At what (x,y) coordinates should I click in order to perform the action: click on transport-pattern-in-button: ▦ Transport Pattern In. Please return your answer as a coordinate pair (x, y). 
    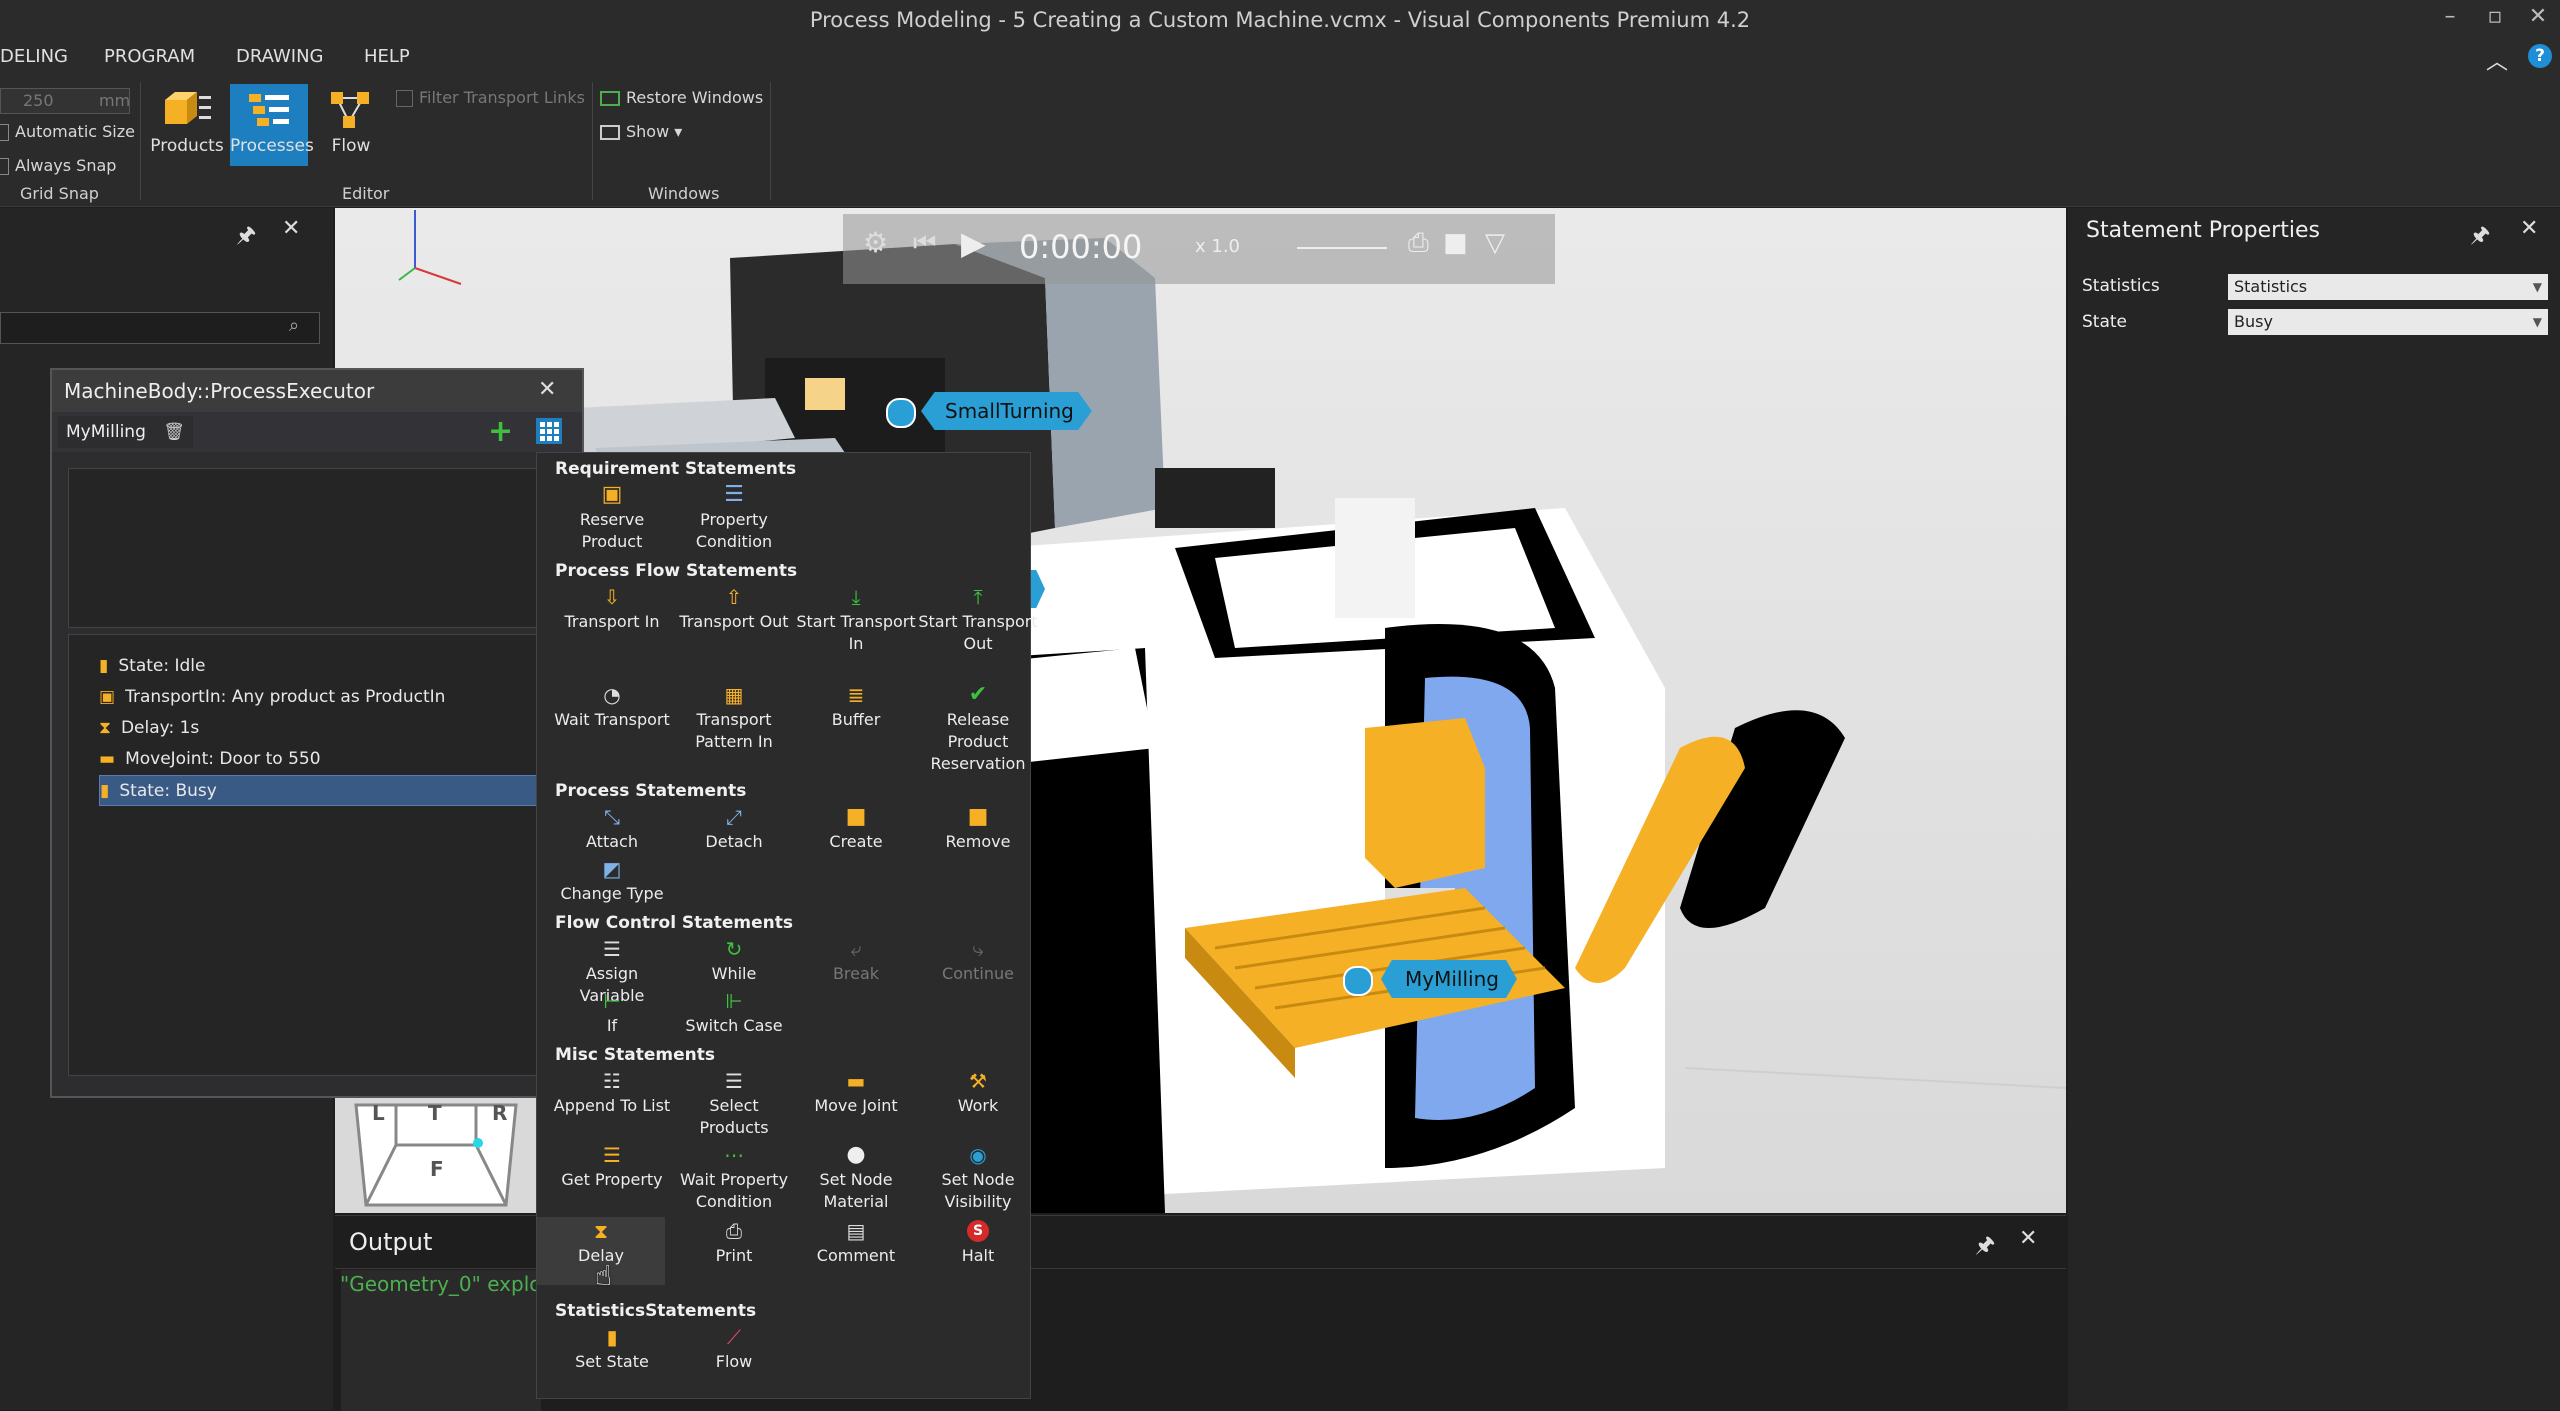
    Looking at the image, I should click on (734, 717).